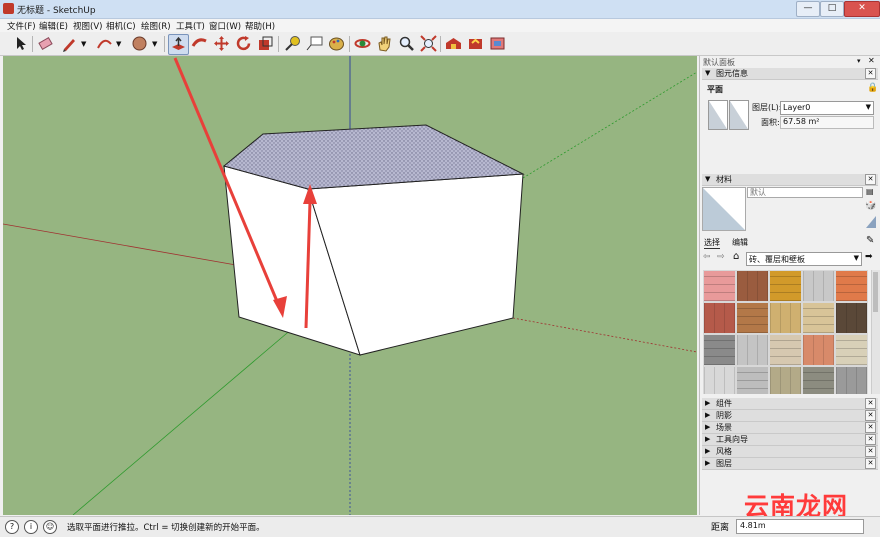 The width and height of the screenshot is (880, 537). Describe the element at coordinates (362, 43) in the screenshot. I see `orbit-tool-button` at that location.